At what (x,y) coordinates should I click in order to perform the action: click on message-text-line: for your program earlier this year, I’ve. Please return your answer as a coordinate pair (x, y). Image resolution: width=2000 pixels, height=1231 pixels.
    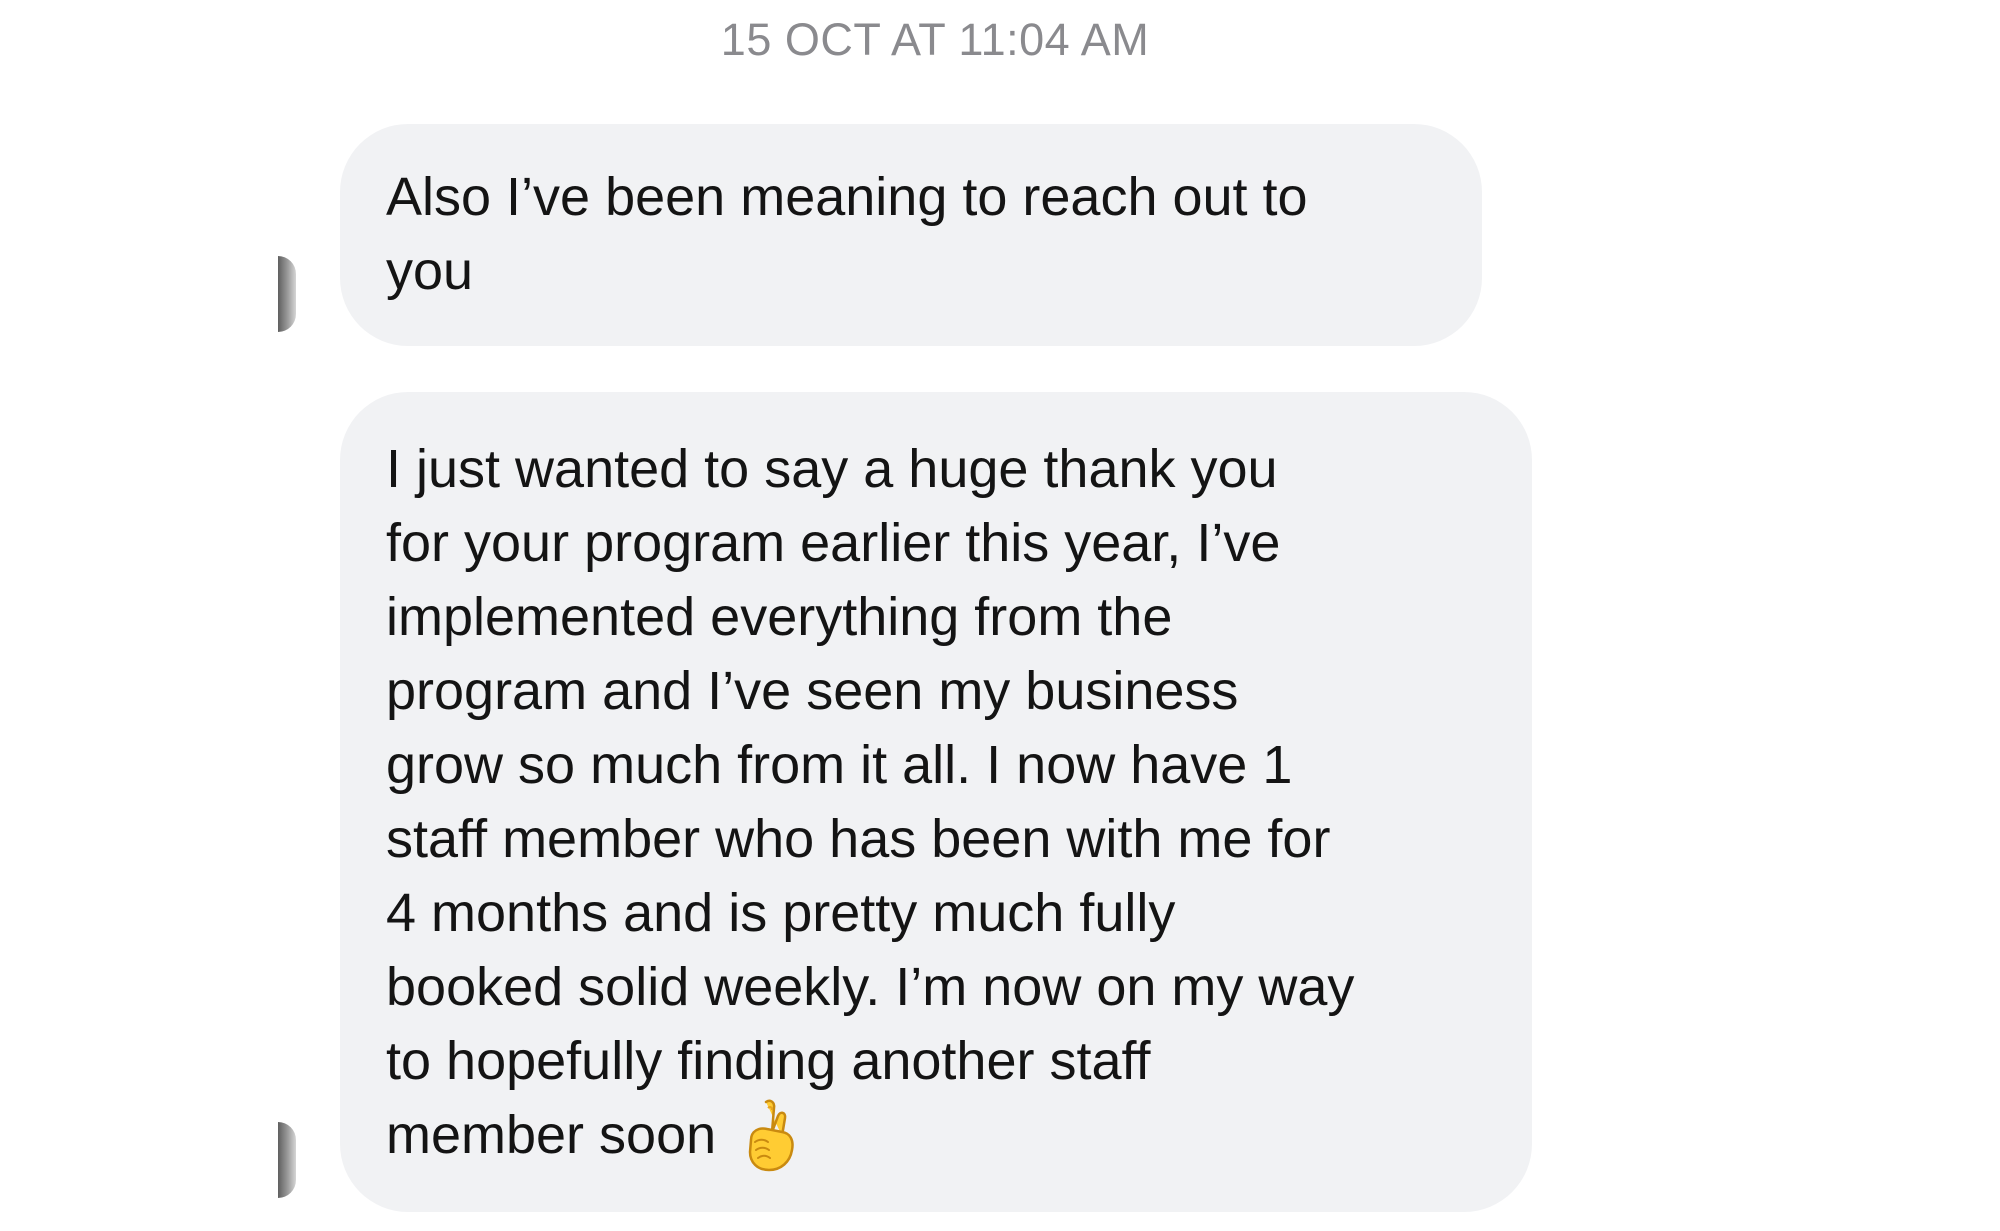
    Looking at the image, I should click on (833, 543).